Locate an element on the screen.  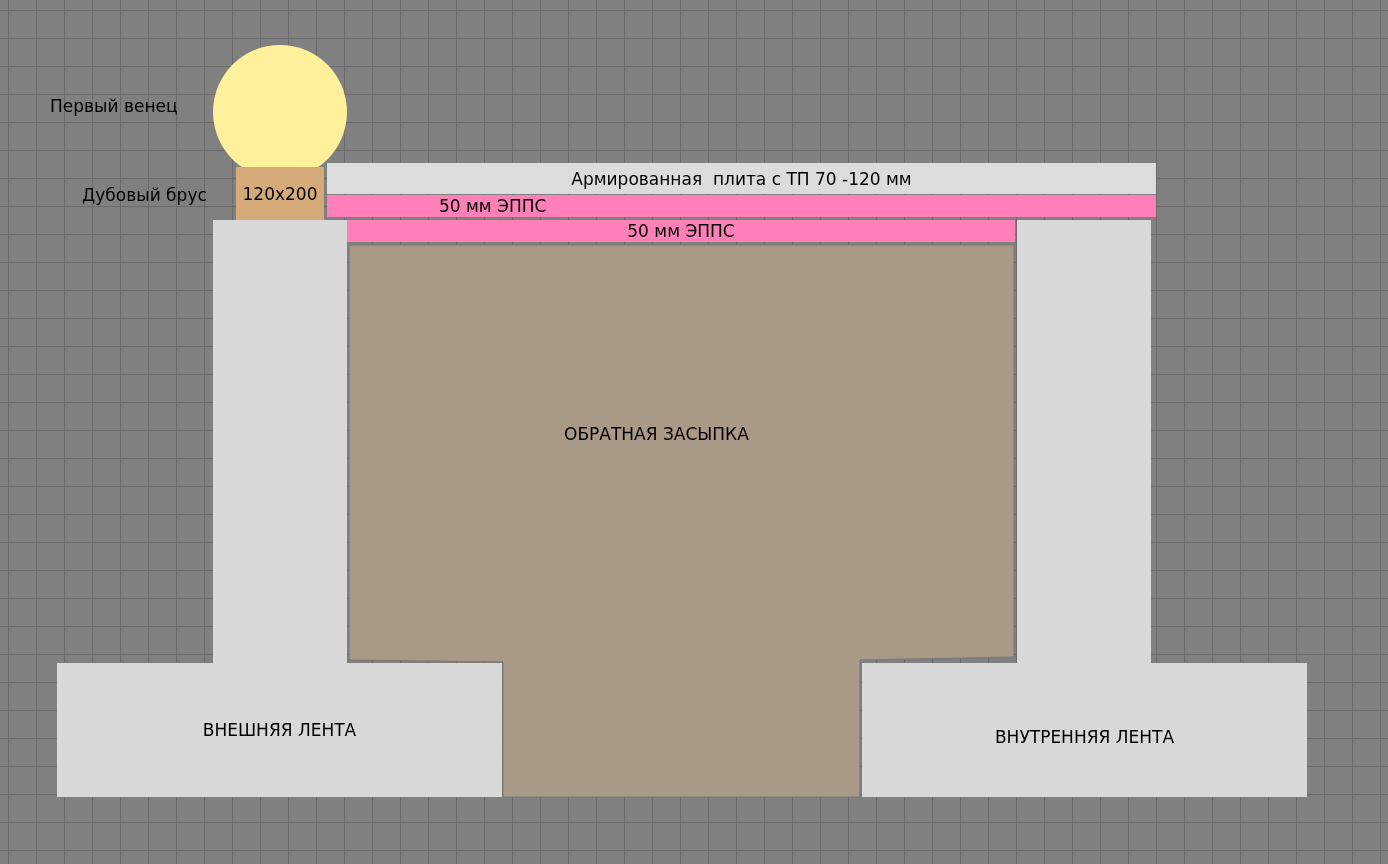
oak-beam: 120x200 is located at coordinates (280, 193).